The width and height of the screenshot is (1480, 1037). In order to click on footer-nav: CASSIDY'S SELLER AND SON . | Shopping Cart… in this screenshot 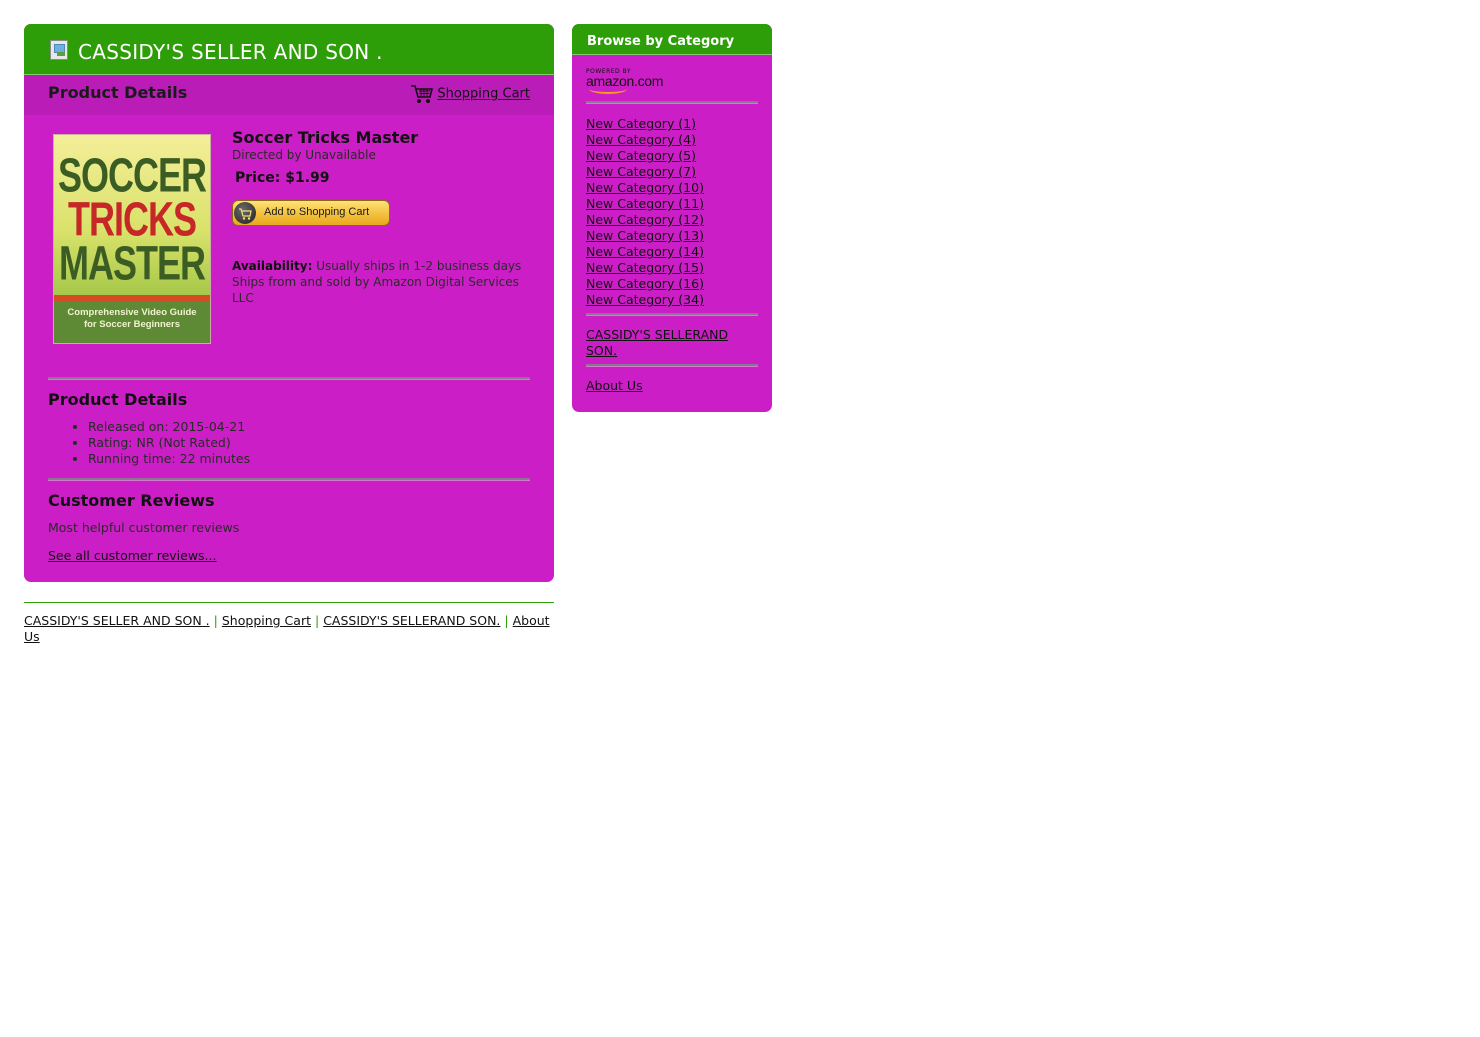, I will do `click(289, 629)`.